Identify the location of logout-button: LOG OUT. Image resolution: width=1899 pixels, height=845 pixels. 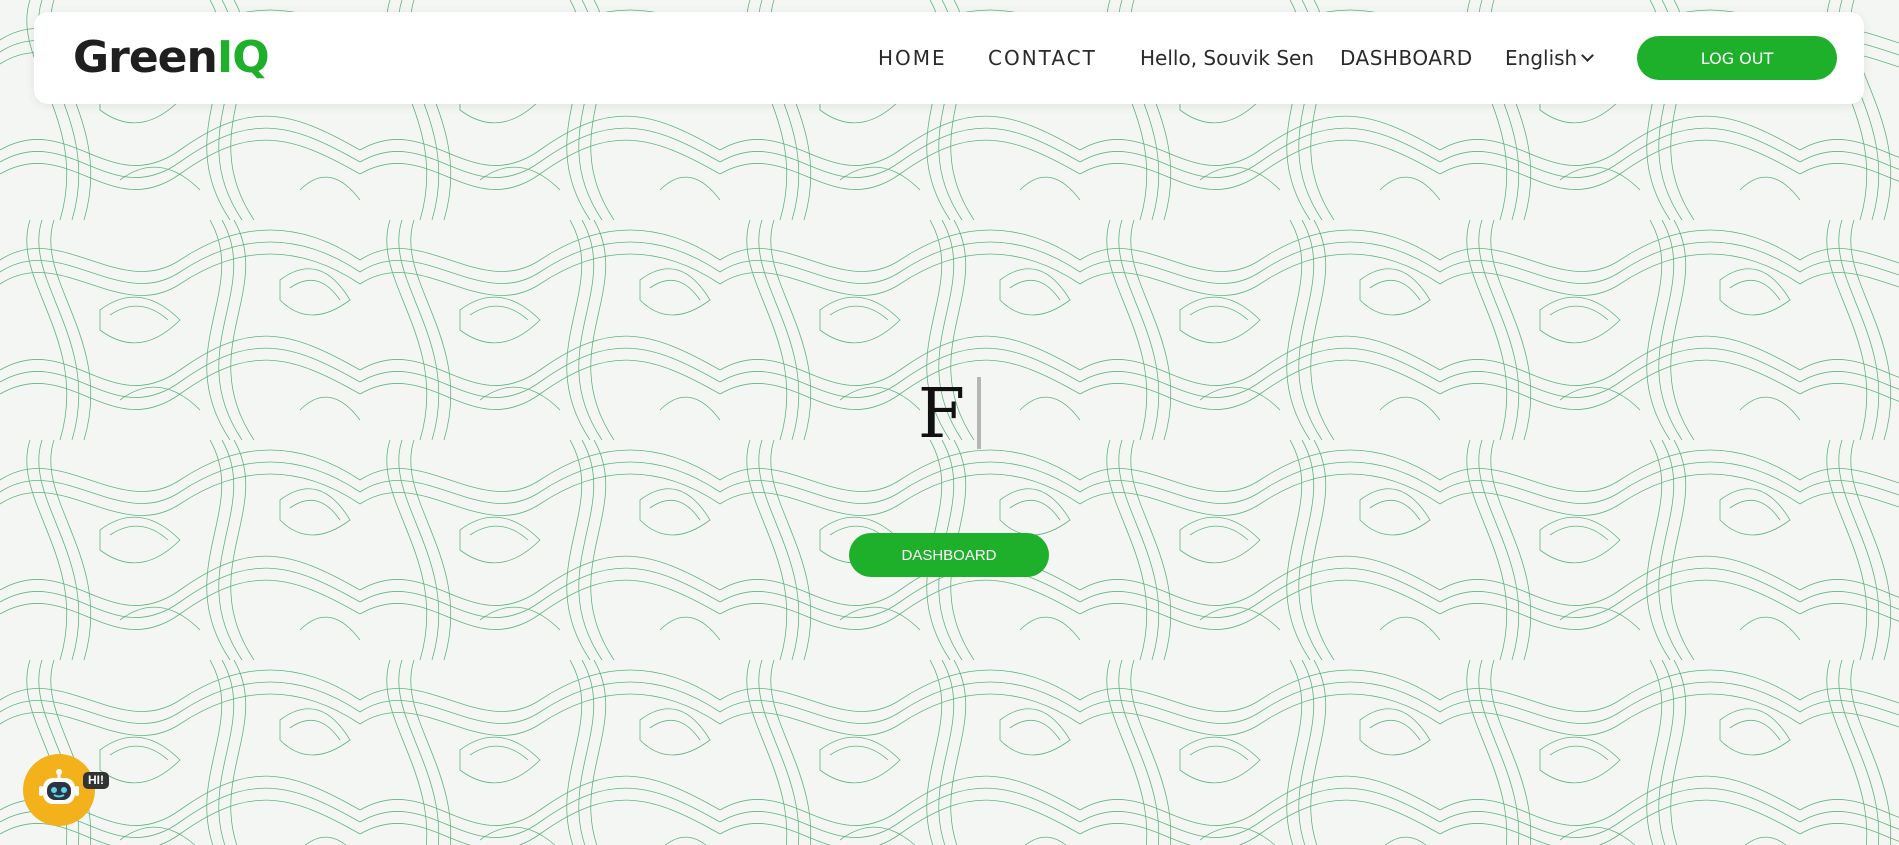
(1737, 58).